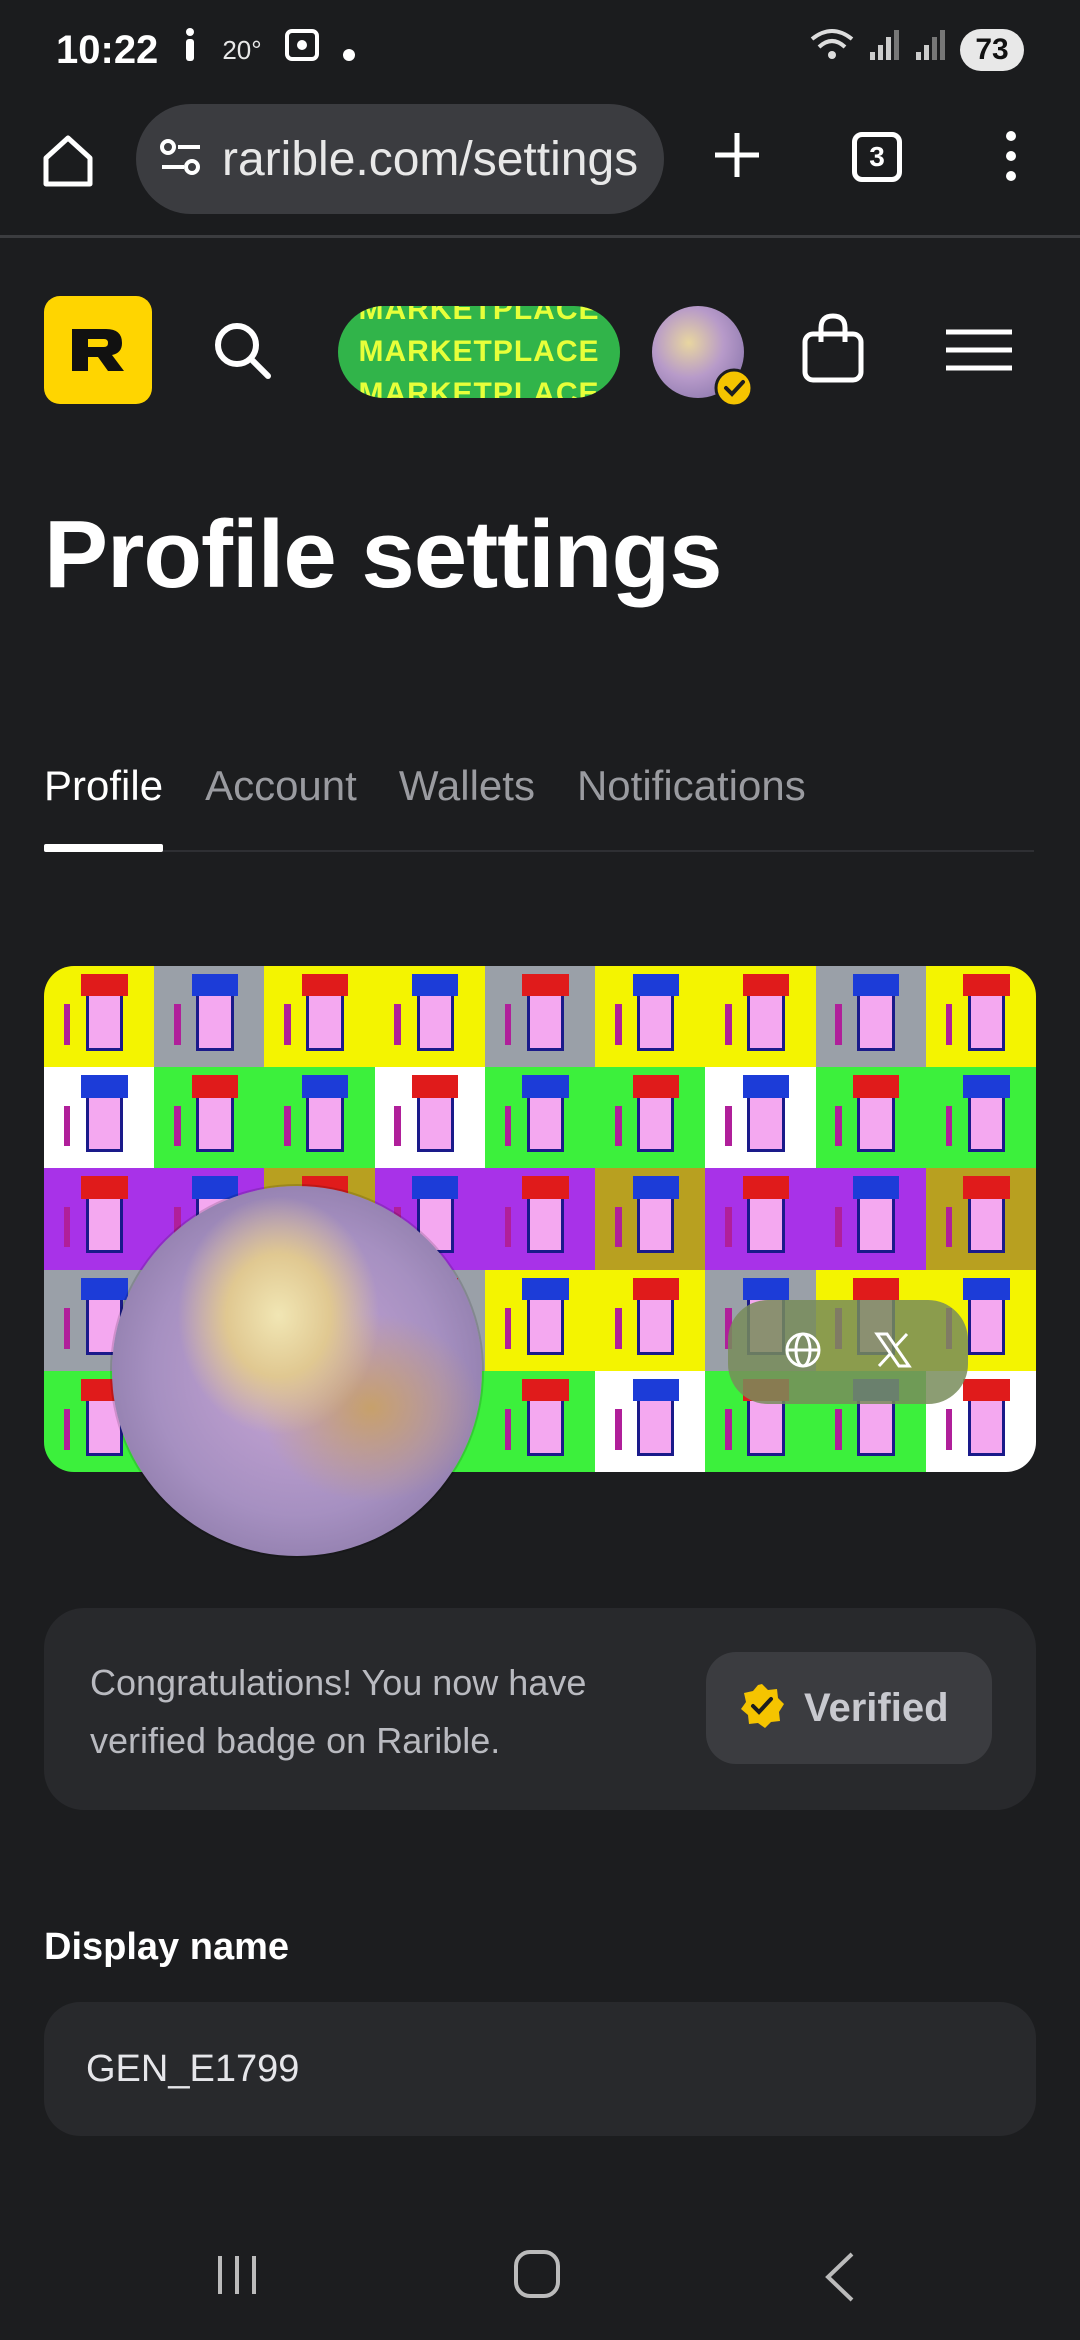 Image resolution: width=1080 pixels, height=2340 pixels. Describe the element at coordinates (479, 352) in the screenshot. I see `marketplace-button: MARKETPLACE MARKETPLACE MARKETPLACE` at that location.